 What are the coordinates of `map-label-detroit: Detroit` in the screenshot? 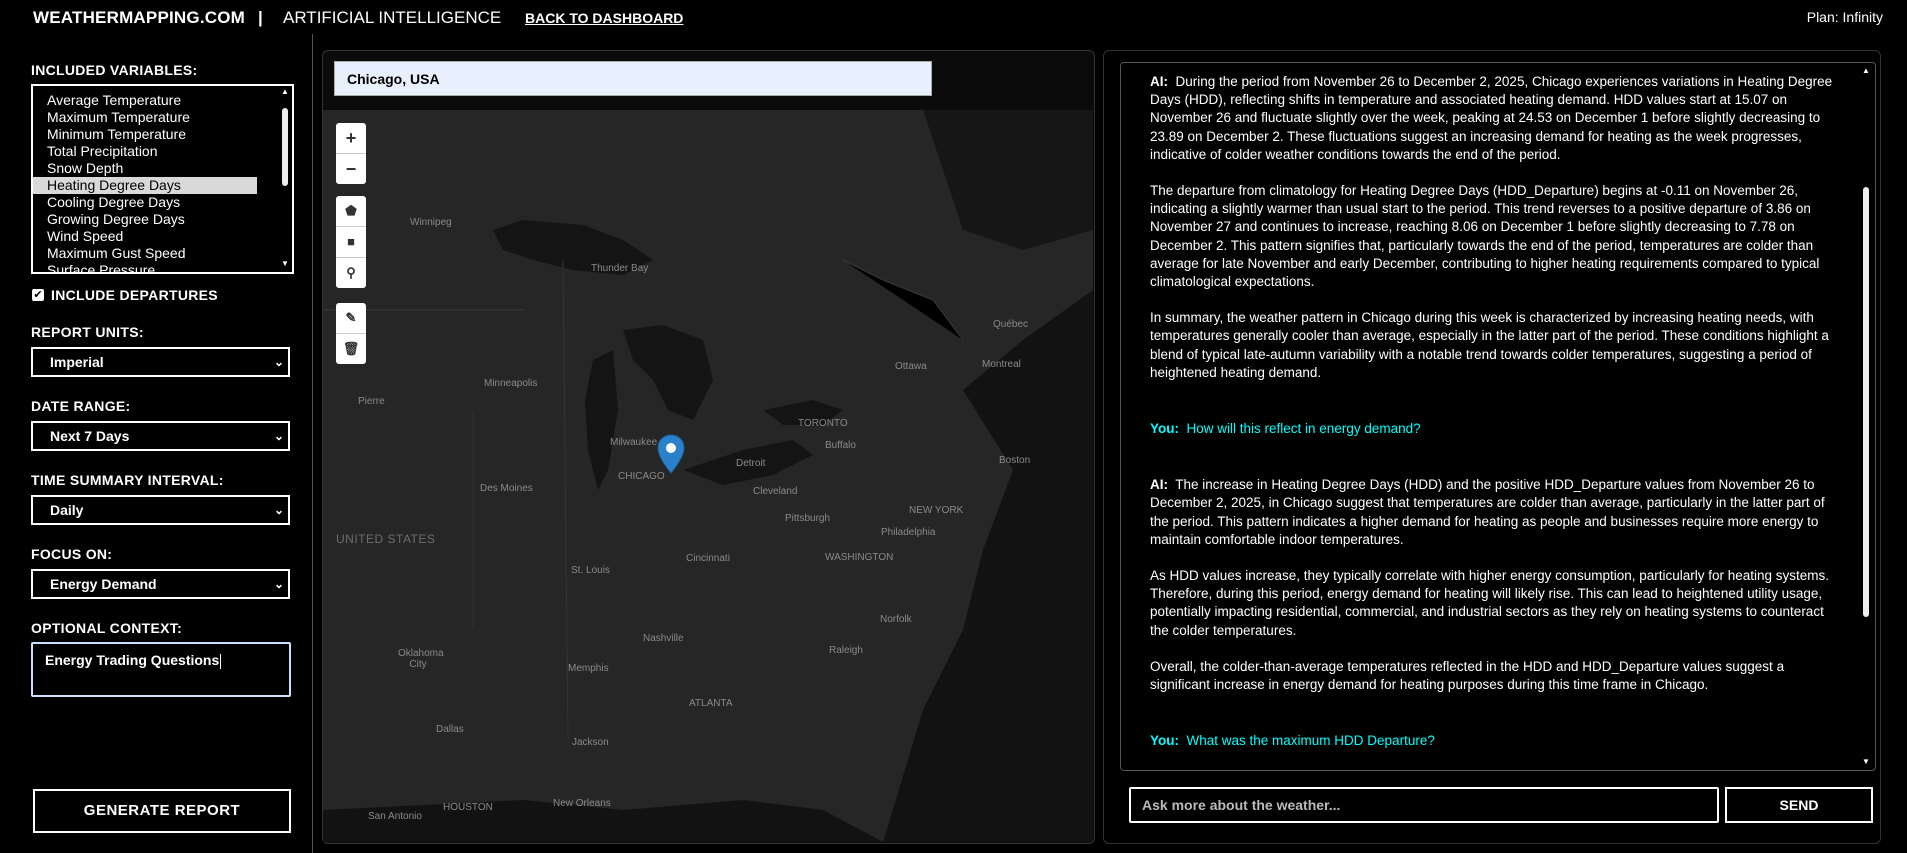 It's located at (751, 463).